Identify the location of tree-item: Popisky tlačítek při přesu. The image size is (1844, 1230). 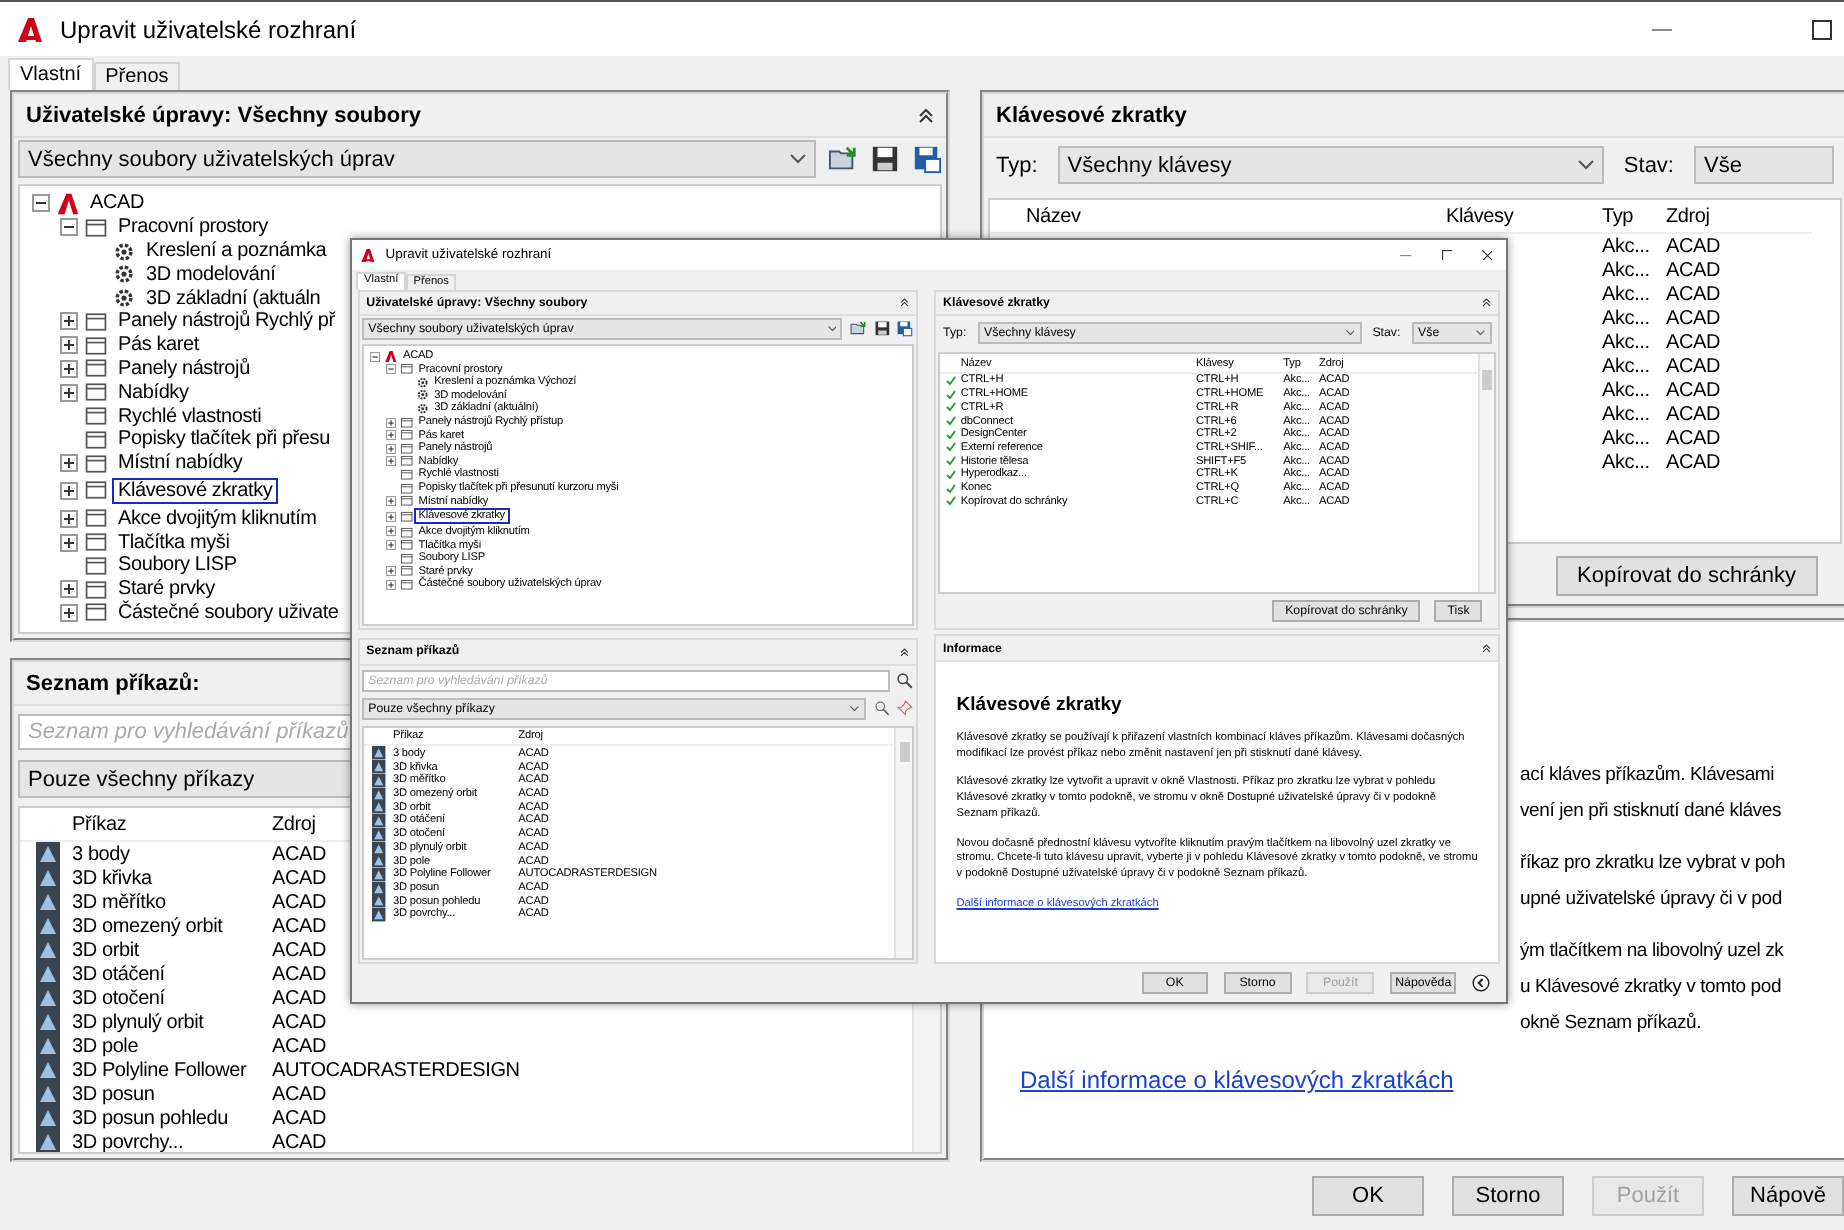
(224, 439).